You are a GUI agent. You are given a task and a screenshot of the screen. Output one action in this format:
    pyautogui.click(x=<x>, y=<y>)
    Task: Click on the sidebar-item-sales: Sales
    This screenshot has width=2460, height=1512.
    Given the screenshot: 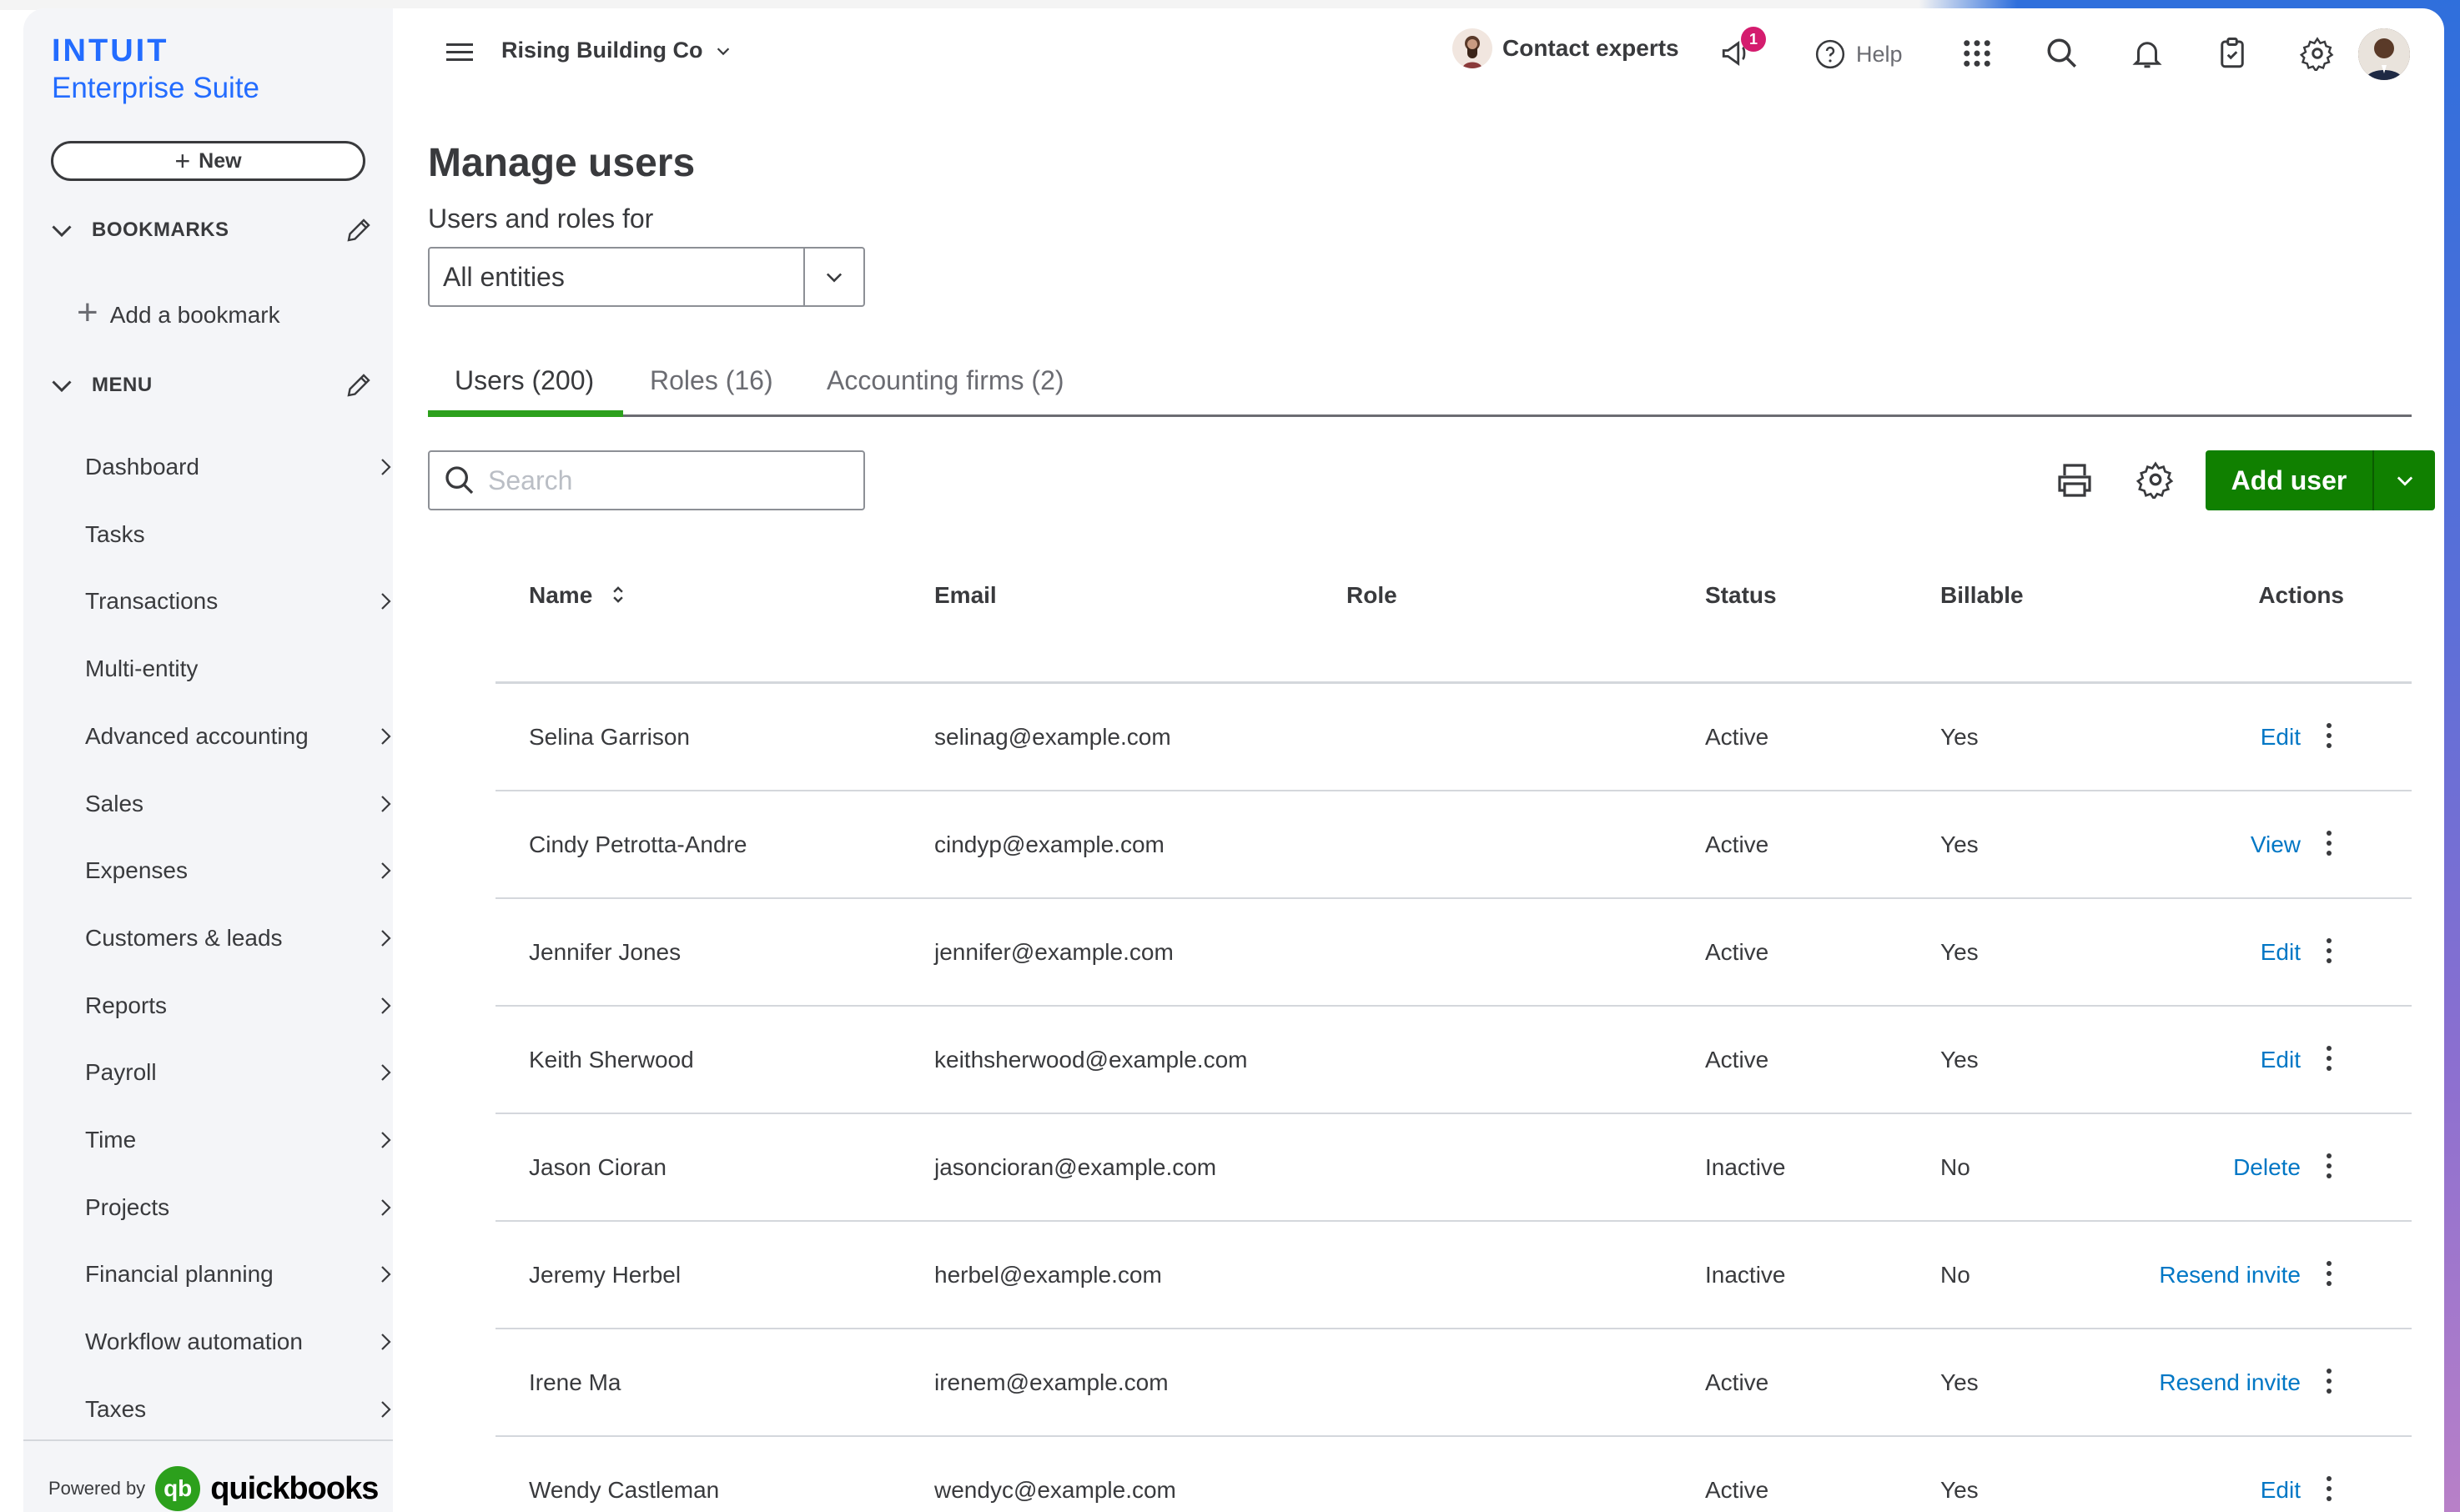 What is the action you would take?
    pyautogui.click(x=247, y=804)
    